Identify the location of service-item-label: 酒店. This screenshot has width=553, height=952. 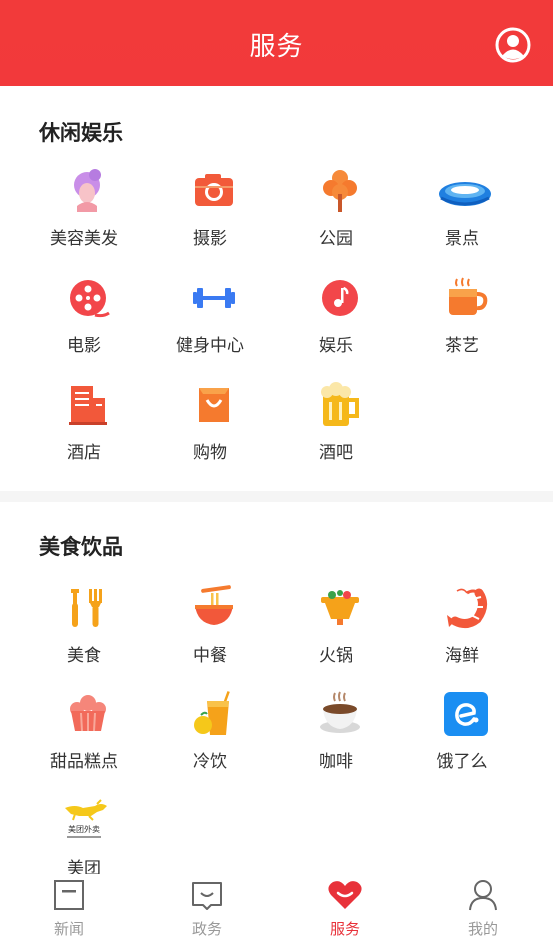
(84, 453).